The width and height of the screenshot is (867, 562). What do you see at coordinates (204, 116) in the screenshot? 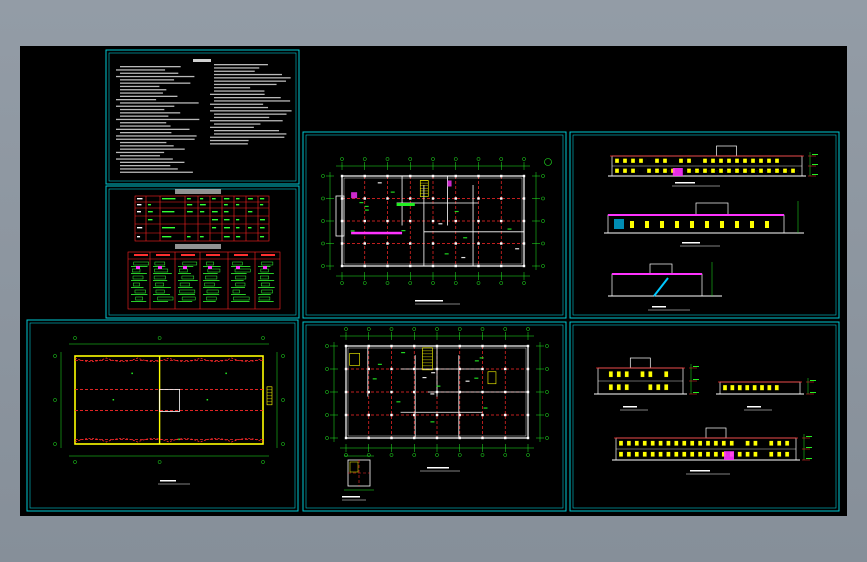
I see `design-notes-sheet` at bounding box center [204, 116].